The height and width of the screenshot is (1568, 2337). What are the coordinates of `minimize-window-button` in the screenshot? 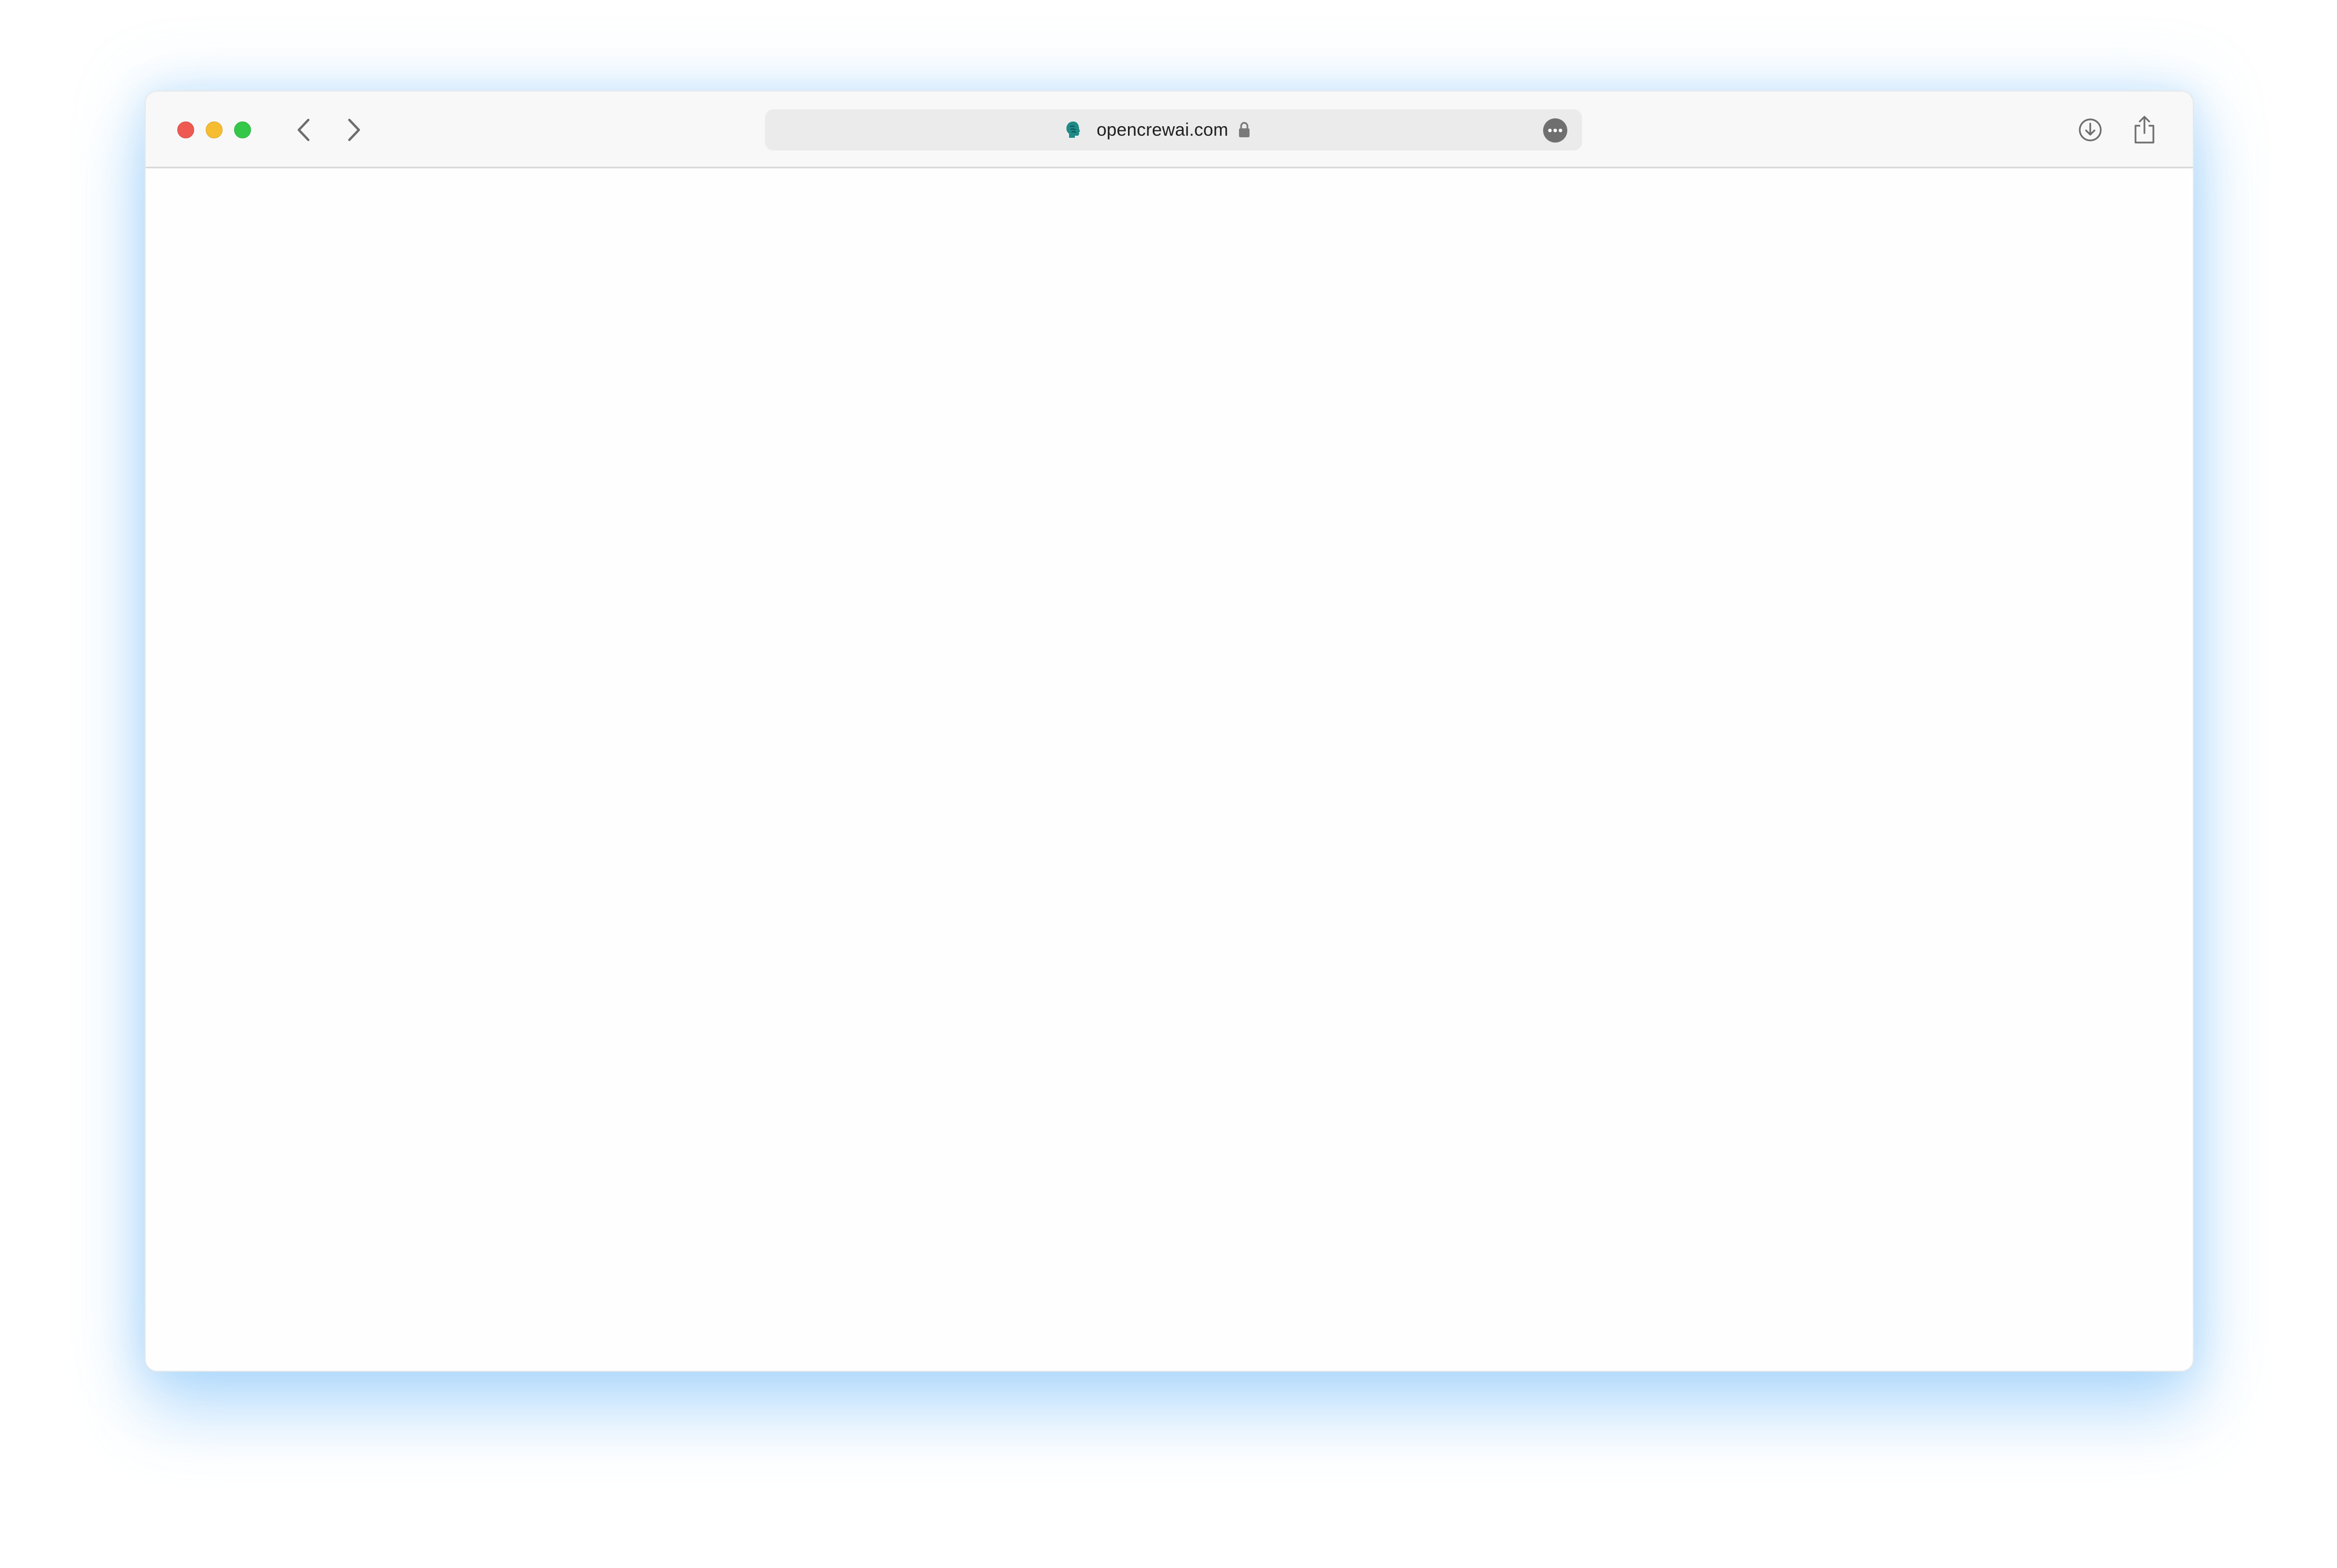 It's located at (214, 130).